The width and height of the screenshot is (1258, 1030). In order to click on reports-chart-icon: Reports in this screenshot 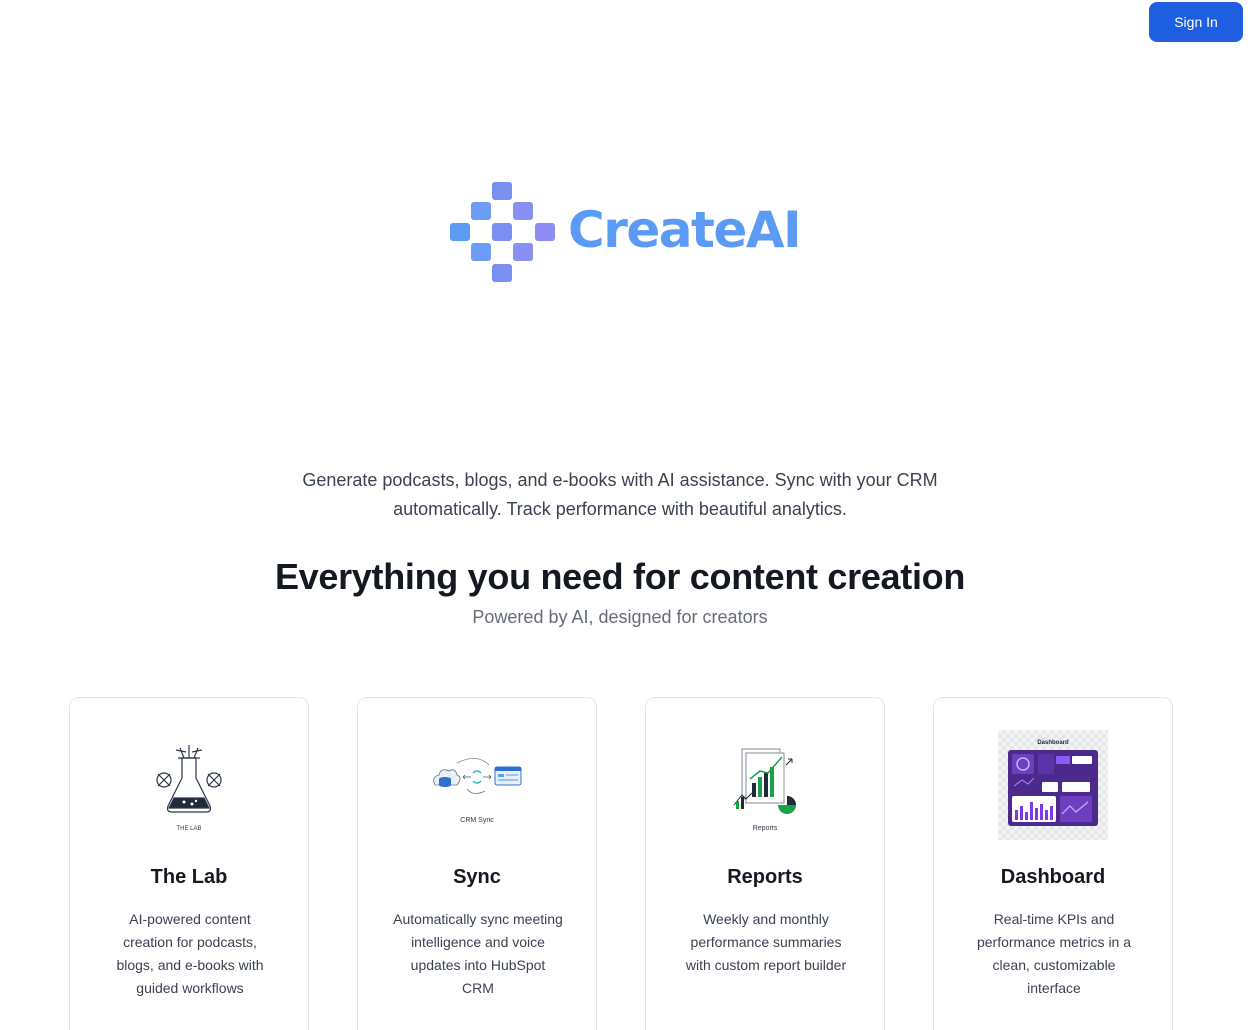, I will do `click(765, 785)`.